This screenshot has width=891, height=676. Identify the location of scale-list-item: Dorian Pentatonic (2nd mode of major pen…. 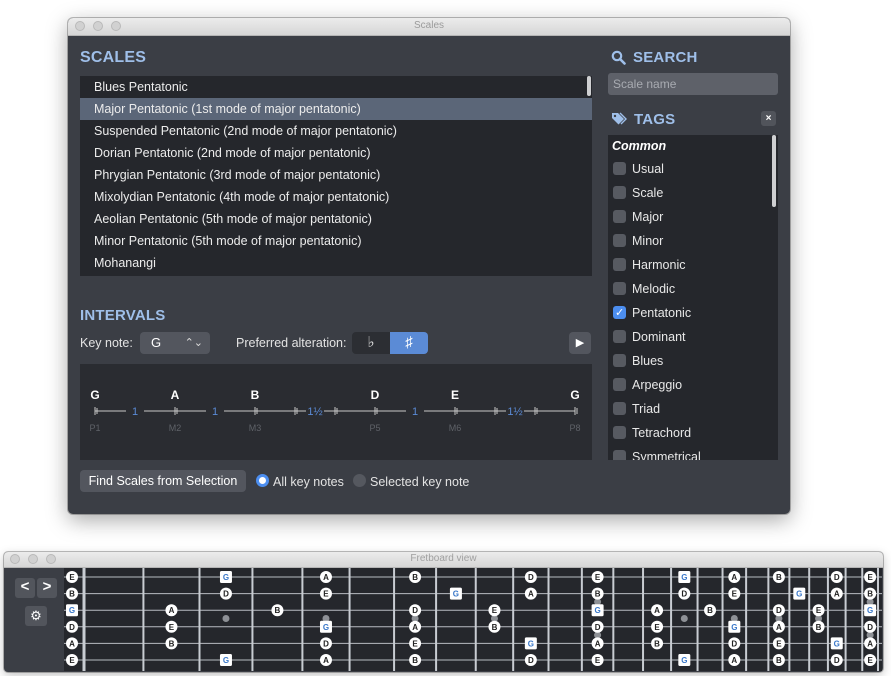
(336, 153).